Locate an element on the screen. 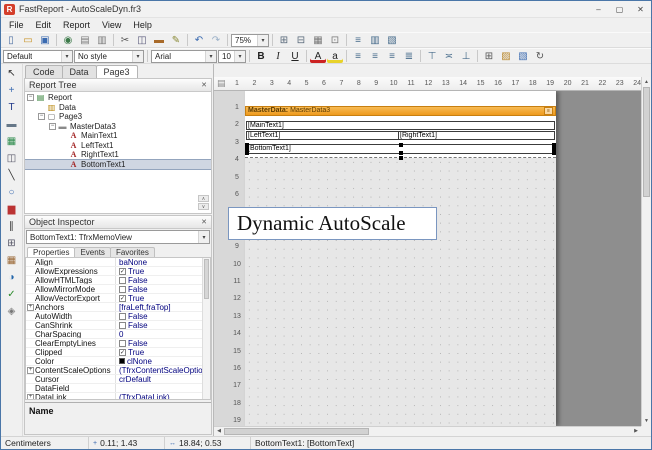 This screenshot has width=652, height=450. band-bottom-divider is located at coordinates (400, 158).